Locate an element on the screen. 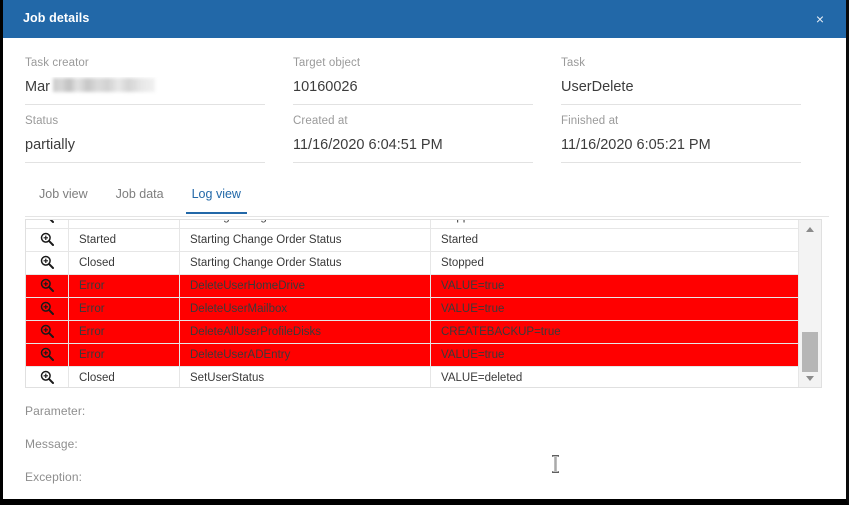 This screenshot has width=849, height=505. field-value-target-object: 10160026 is located at coordinates (413, 91).